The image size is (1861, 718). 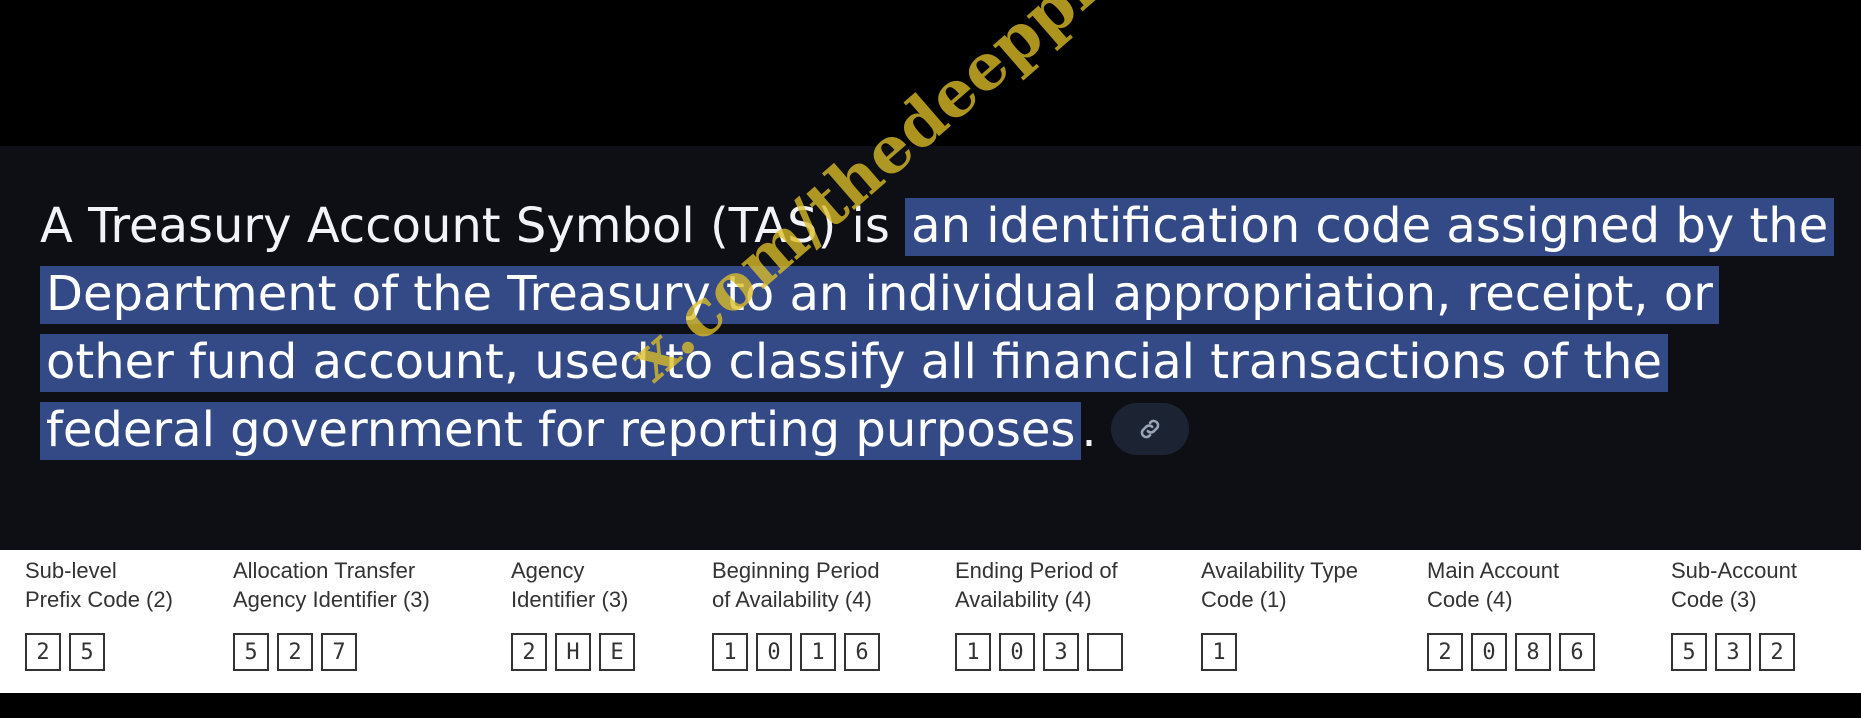 I want to click on tas-char-boxes: 25, so click(x=65, y=652).